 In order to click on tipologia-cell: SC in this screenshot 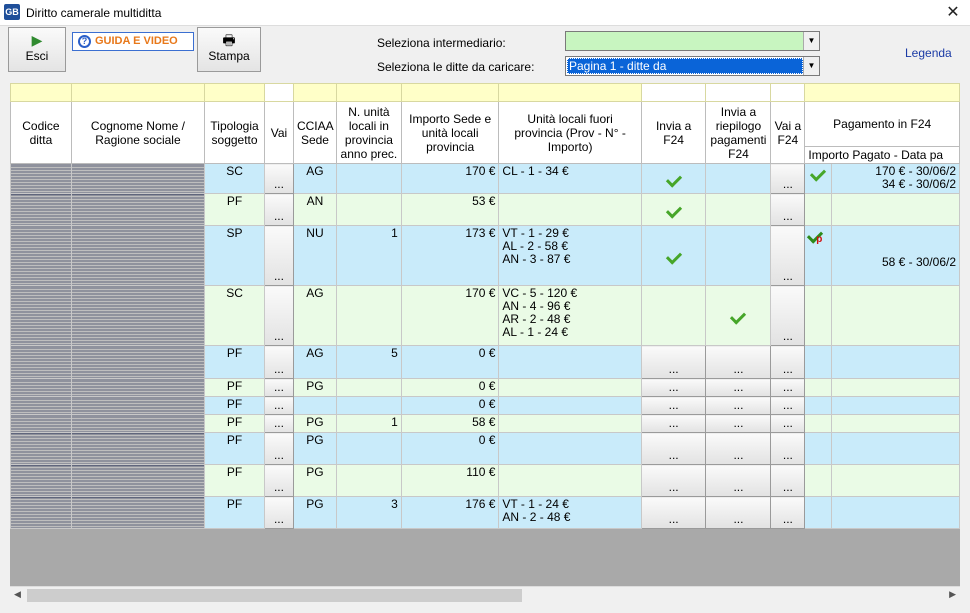, I will do `click(235, 315)`.